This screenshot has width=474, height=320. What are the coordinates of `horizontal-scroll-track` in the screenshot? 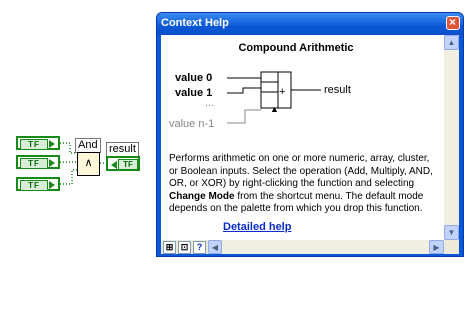 It's located at (325, 247).